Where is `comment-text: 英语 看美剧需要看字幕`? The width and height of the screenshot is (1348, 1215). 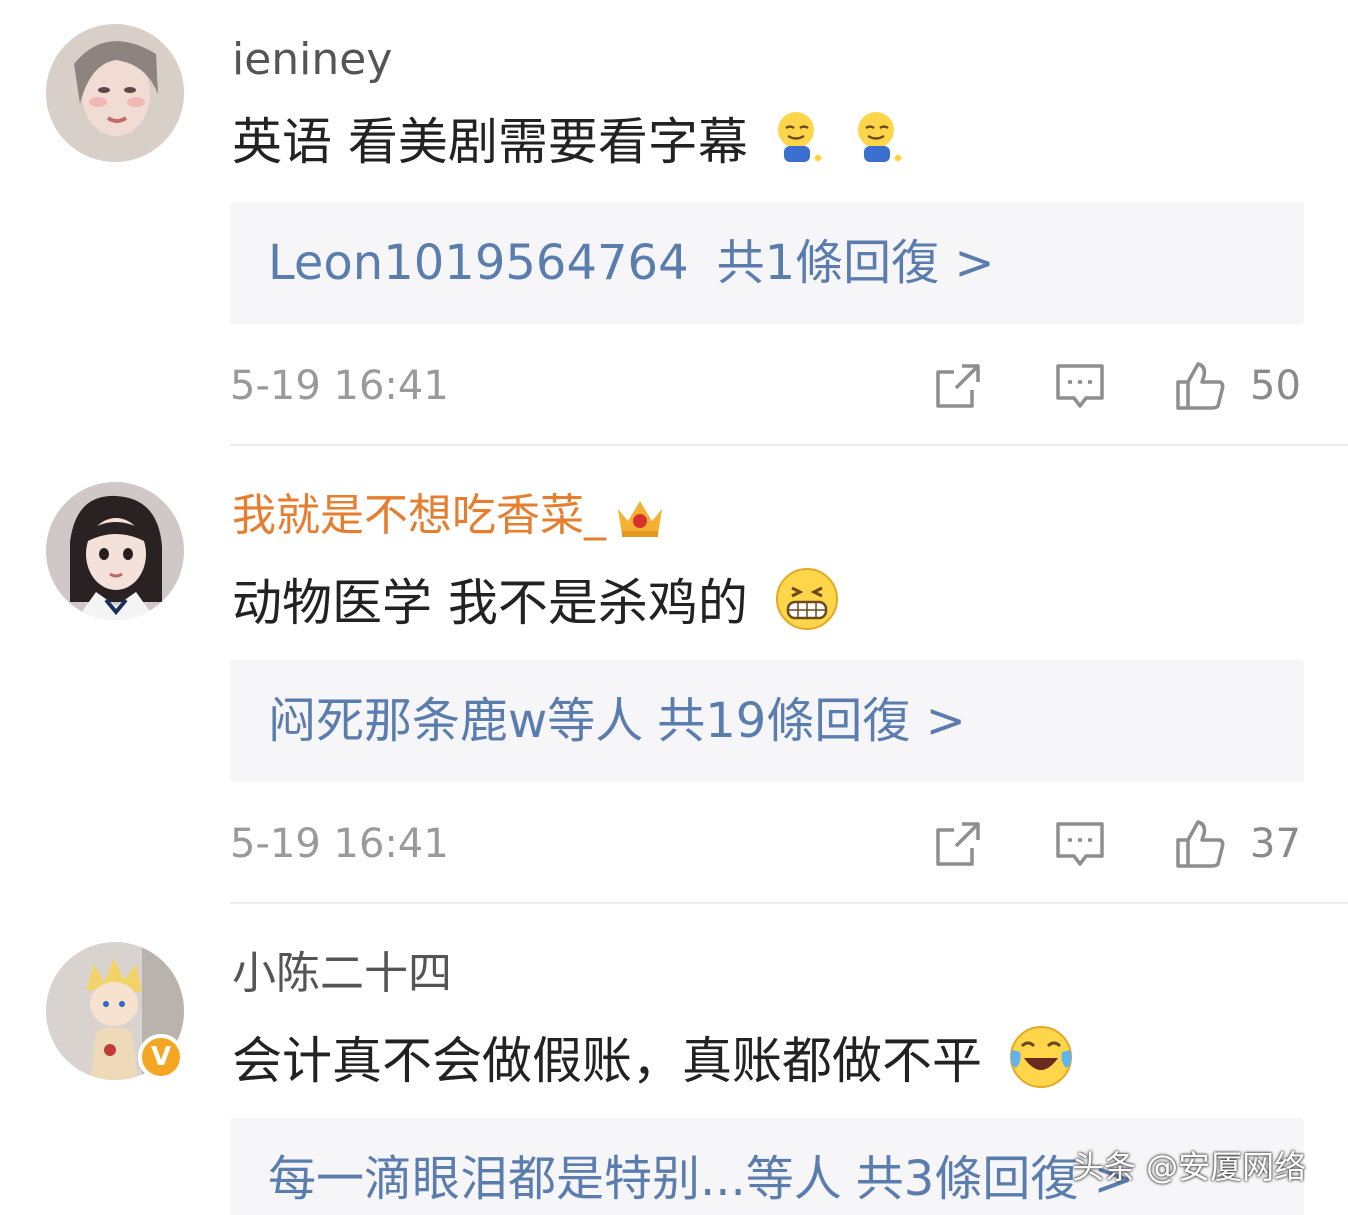
comment-text: 英语 看美剧需要看字幕 is located at coordinates (570, 145).